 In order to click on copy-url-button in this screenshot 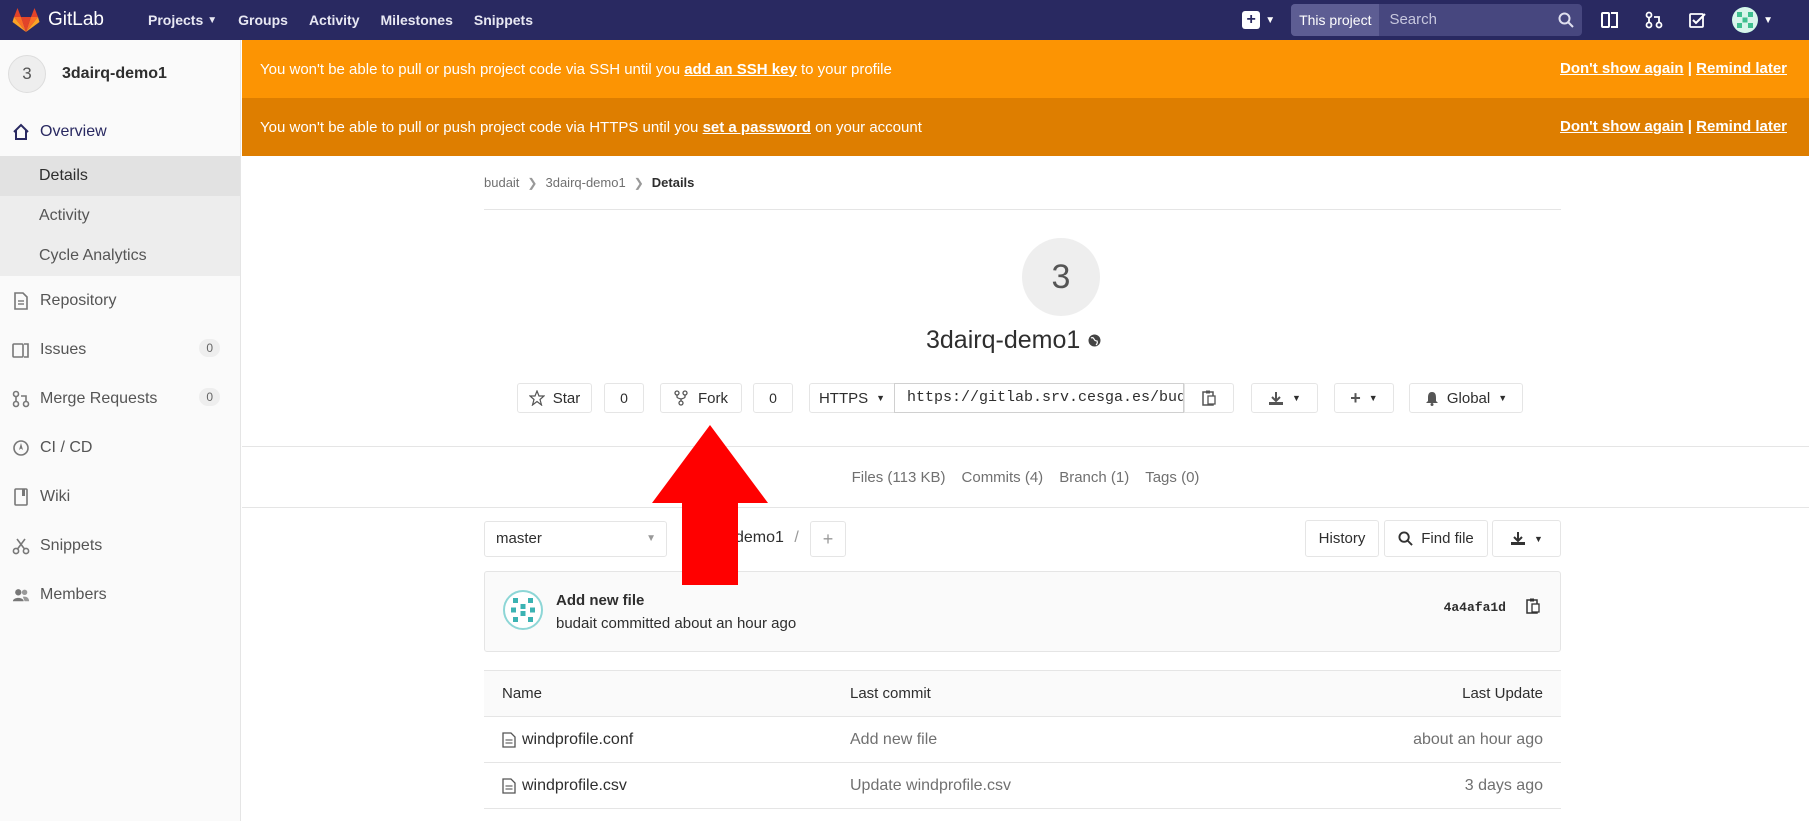, I will do `click(1209, 398)`.